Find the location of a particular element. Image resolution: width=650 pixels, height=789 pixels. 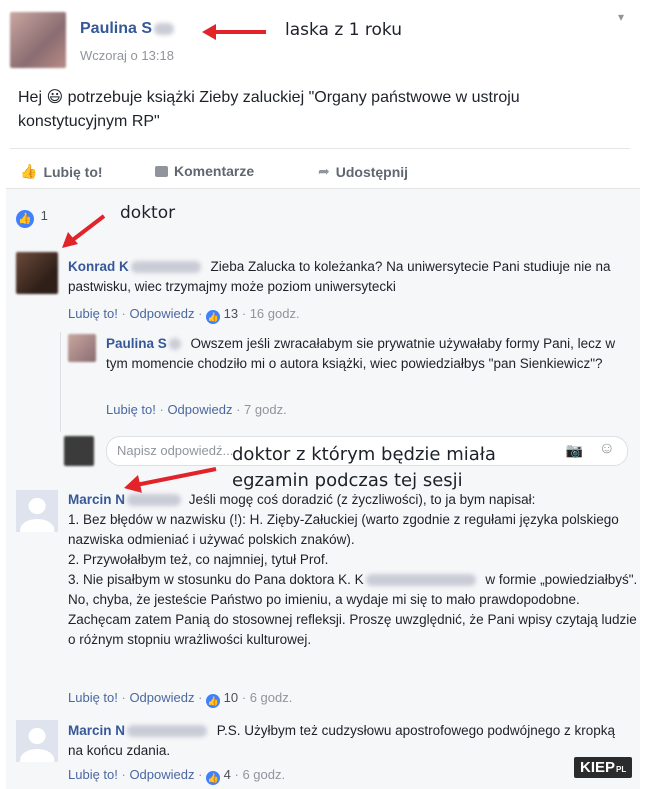

watermark-text: KIEP is located at coordinates (598, 767).